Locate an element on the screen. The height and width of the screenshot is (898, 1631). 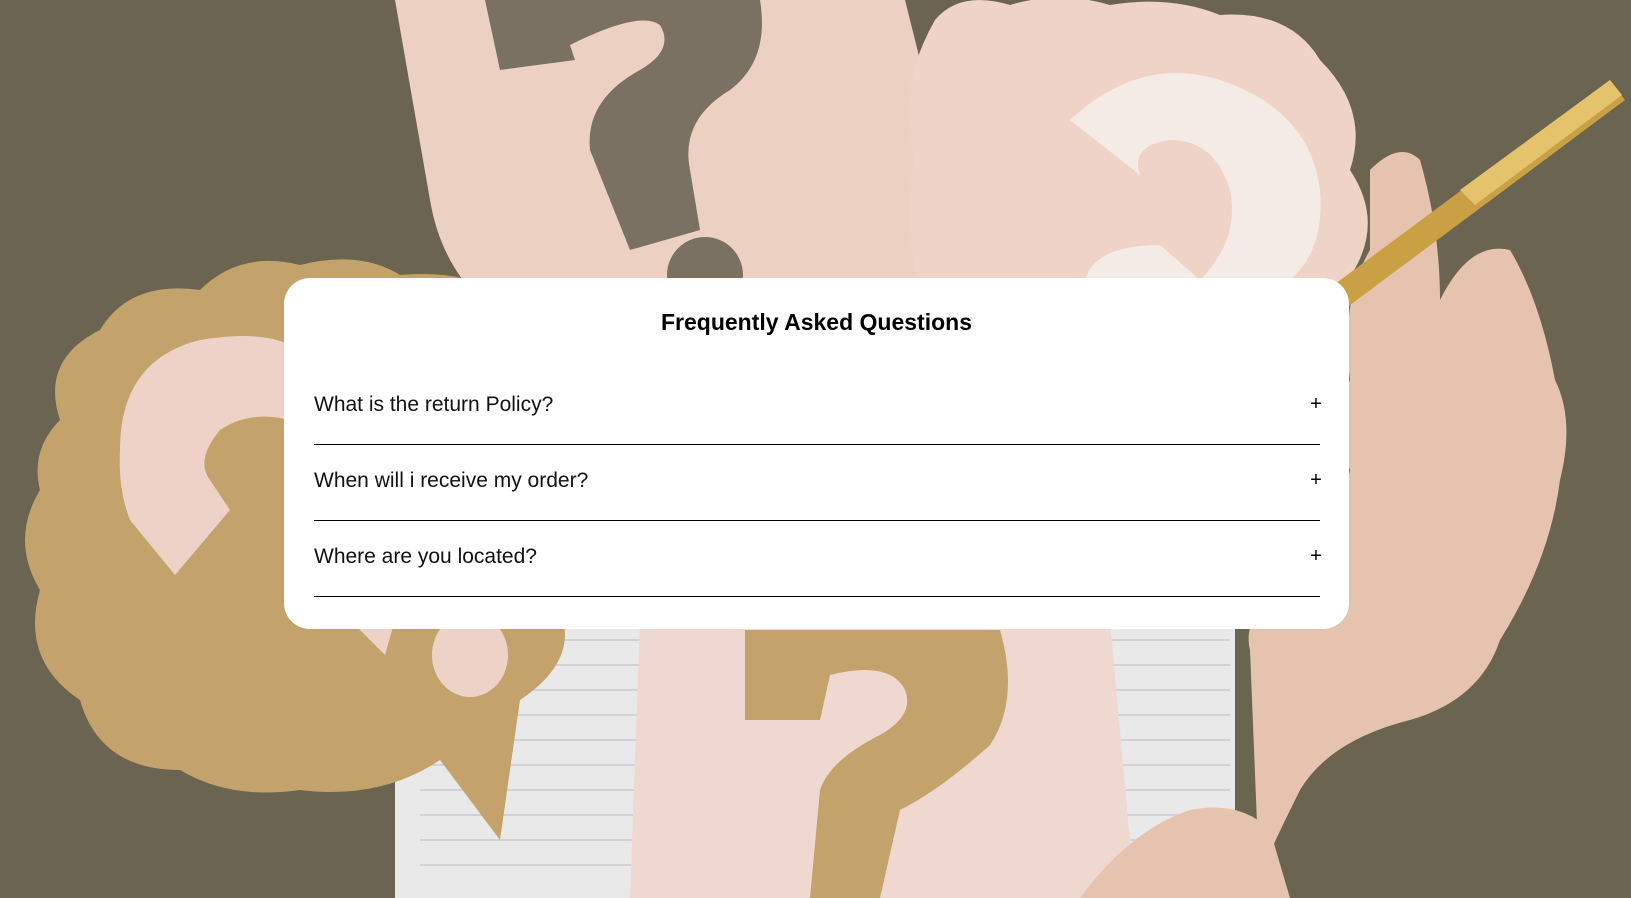
faq-question: What is the return Policy? is located at coordinates (434, 404).